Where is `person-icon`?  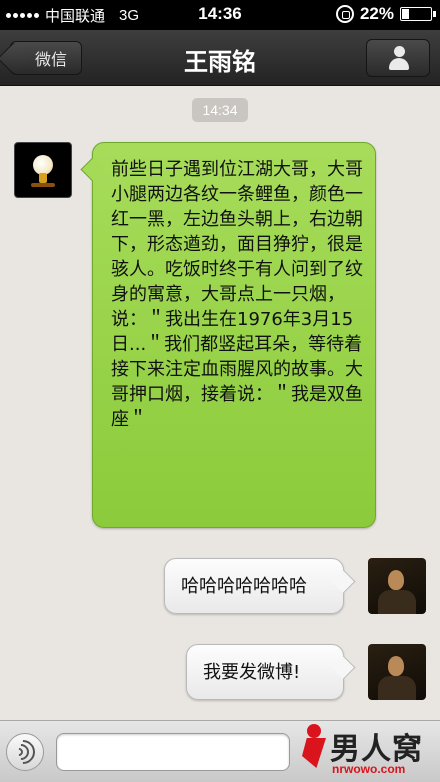
person-icon is located at coordinates (399, 58).